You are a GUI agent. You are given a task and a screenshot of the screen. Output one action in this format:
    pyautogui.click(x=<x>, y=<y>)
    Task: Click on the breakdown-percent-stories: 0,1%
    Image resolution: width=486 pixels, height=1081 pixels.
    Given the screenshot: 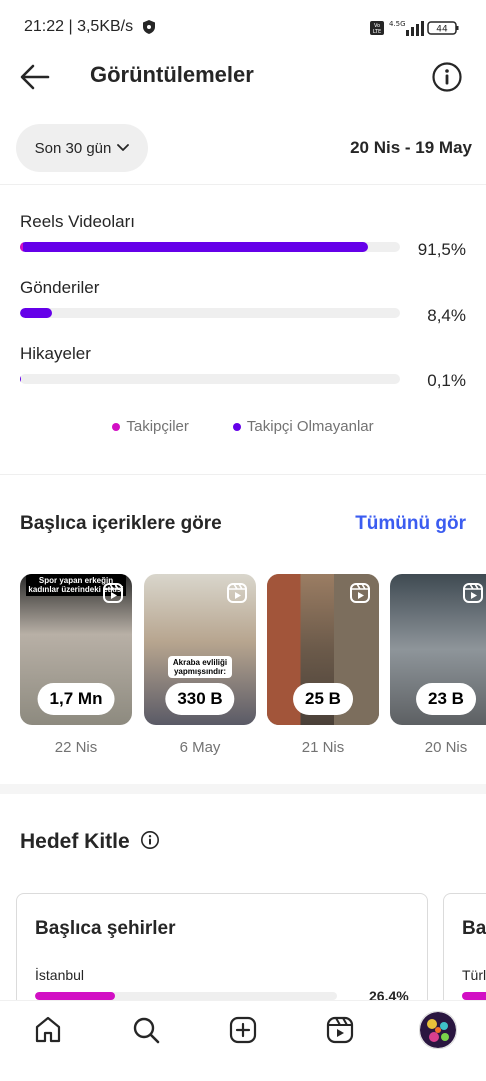 What is the action you would take?
    pyautogui.click(x=446, y=381)
    